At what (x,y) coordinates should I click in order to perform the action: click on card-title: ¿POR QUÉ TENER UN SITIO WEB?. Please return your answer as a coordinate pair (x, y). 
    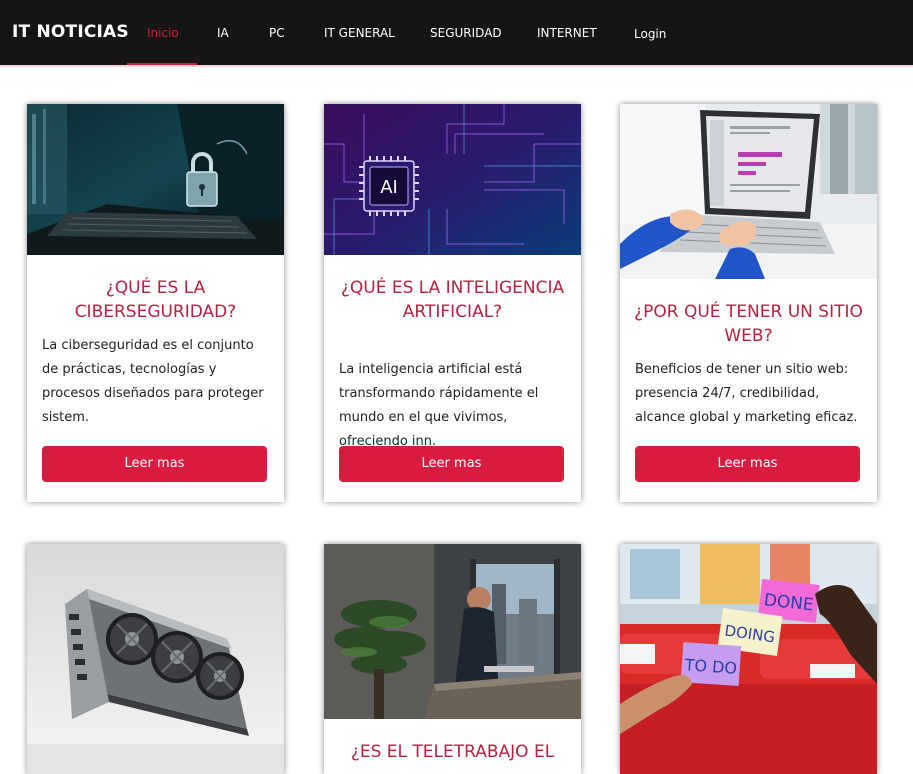
    Looking at the image, I should click on (748, 324).